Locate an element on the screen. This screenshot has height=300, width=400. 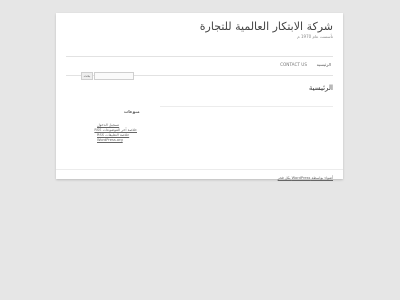
search-button: بحث is located at coordinates (87, 76).